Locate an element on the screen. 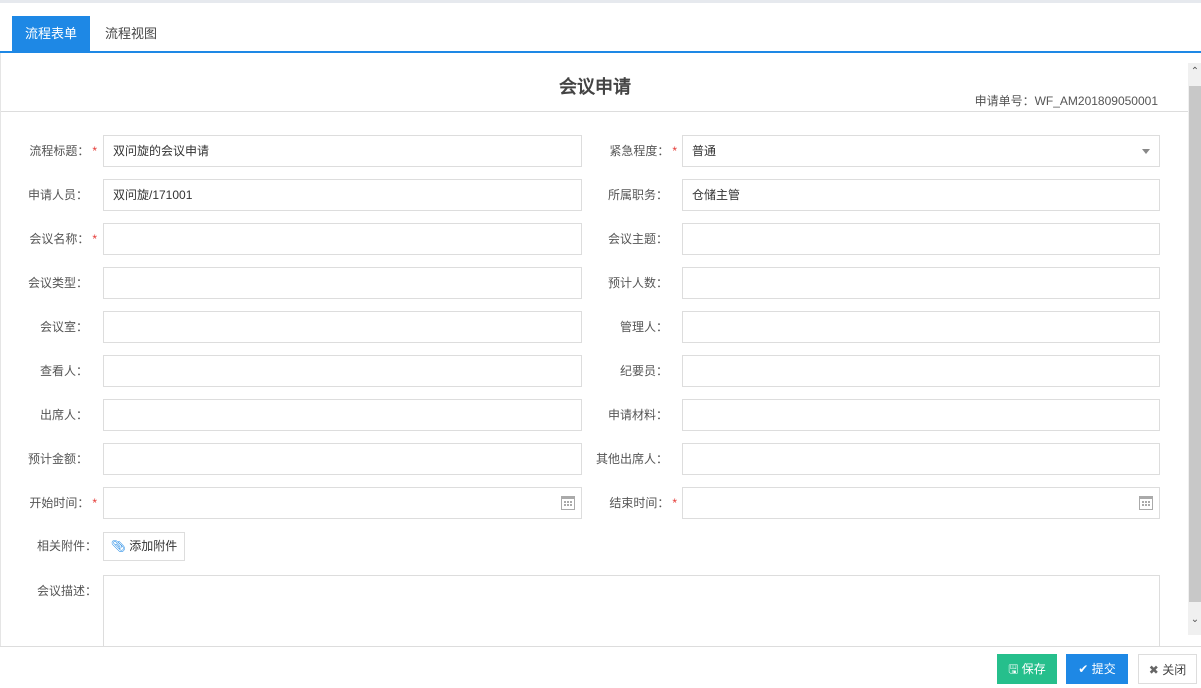 The height and width of the screenshot is (688, 1201). description-label: 会议描述： is located at coordinates (66, 591).